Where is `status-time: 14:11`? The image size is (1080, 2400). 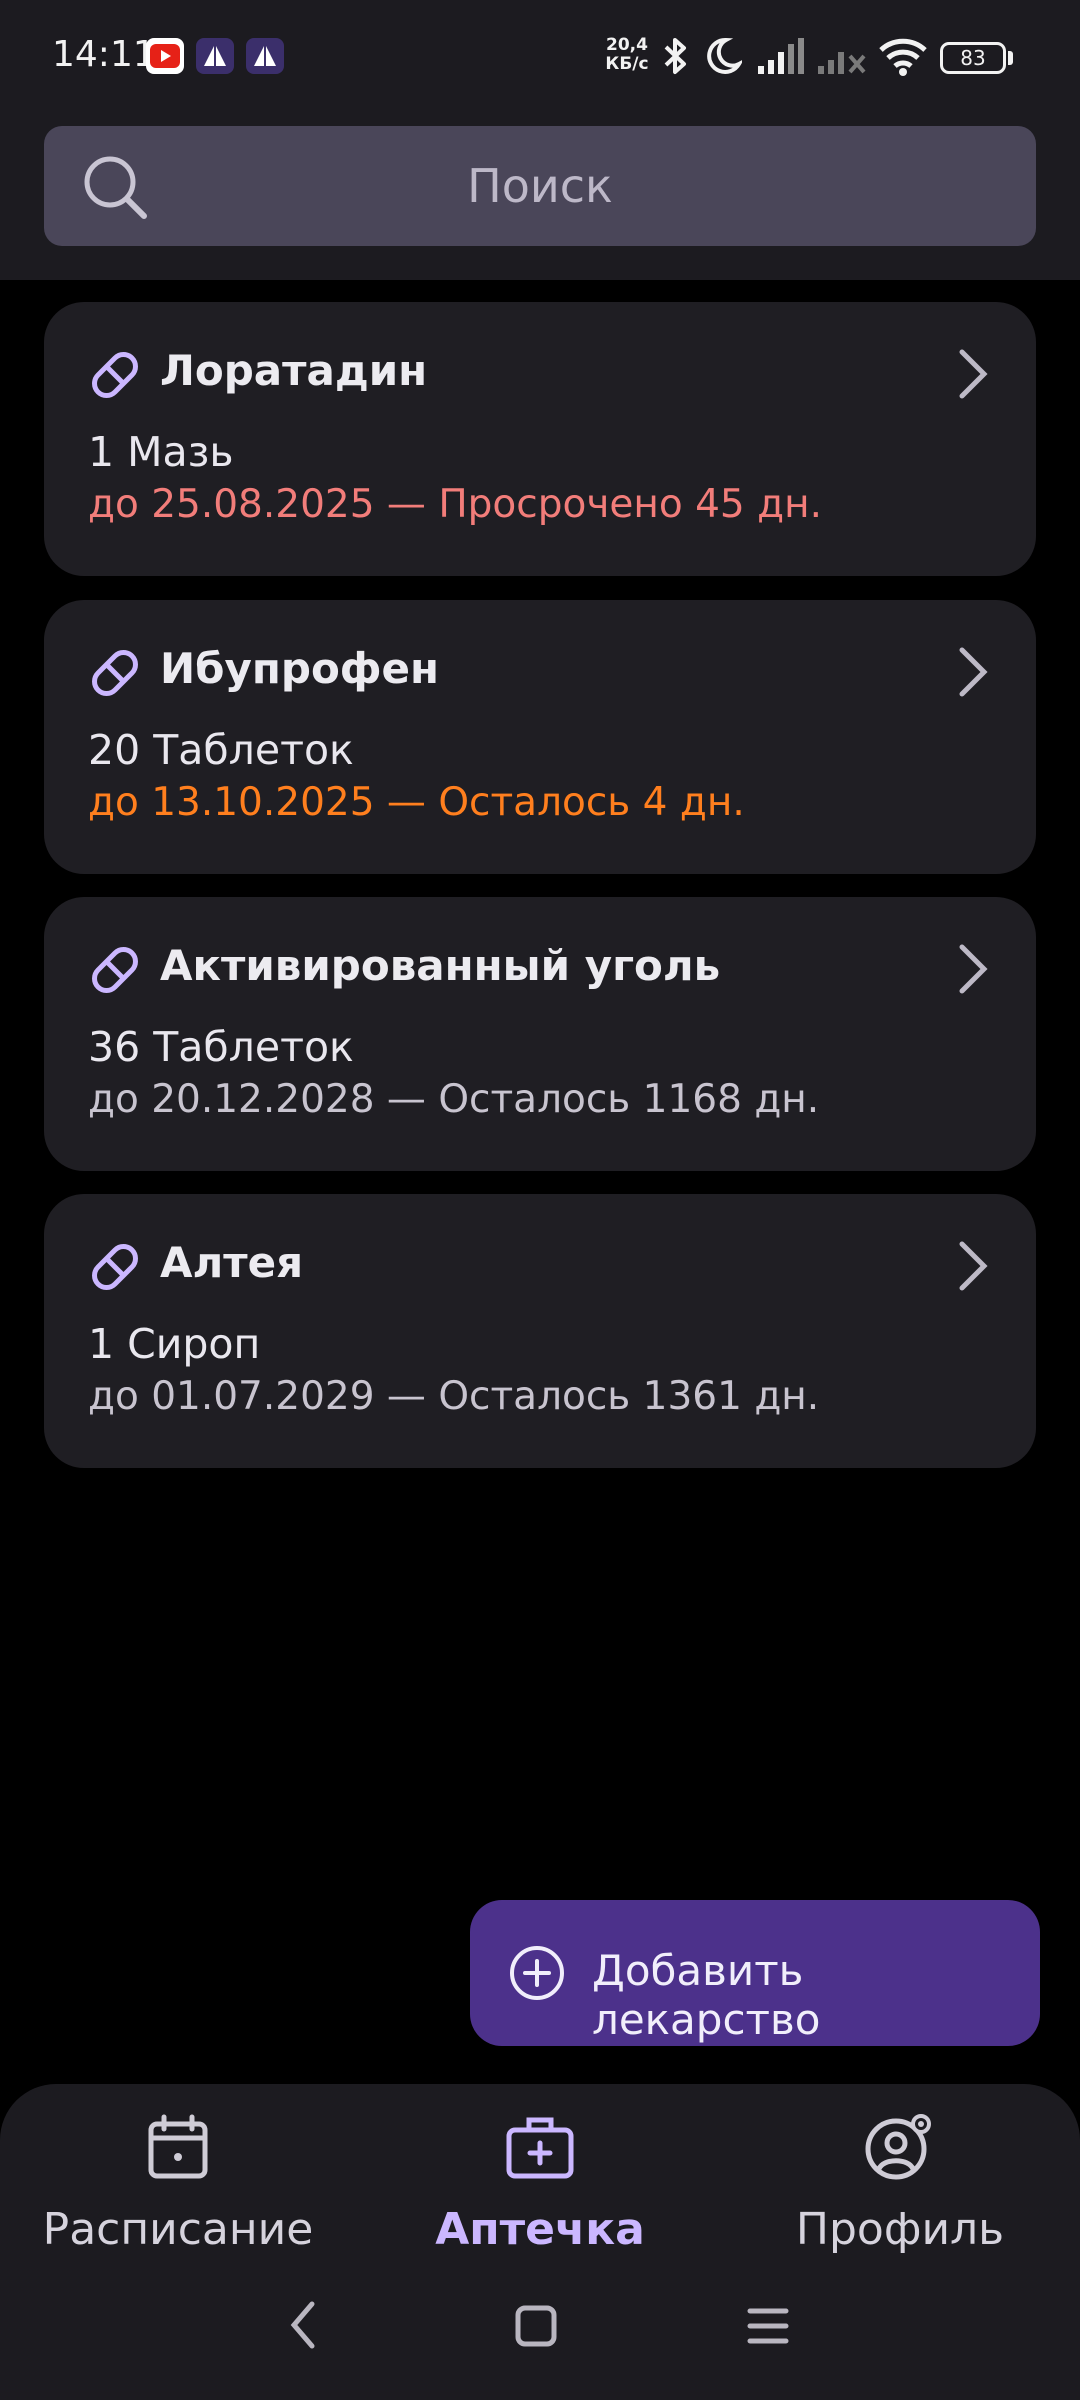
status-time: 14:11 is located at coordinates (104, 54).